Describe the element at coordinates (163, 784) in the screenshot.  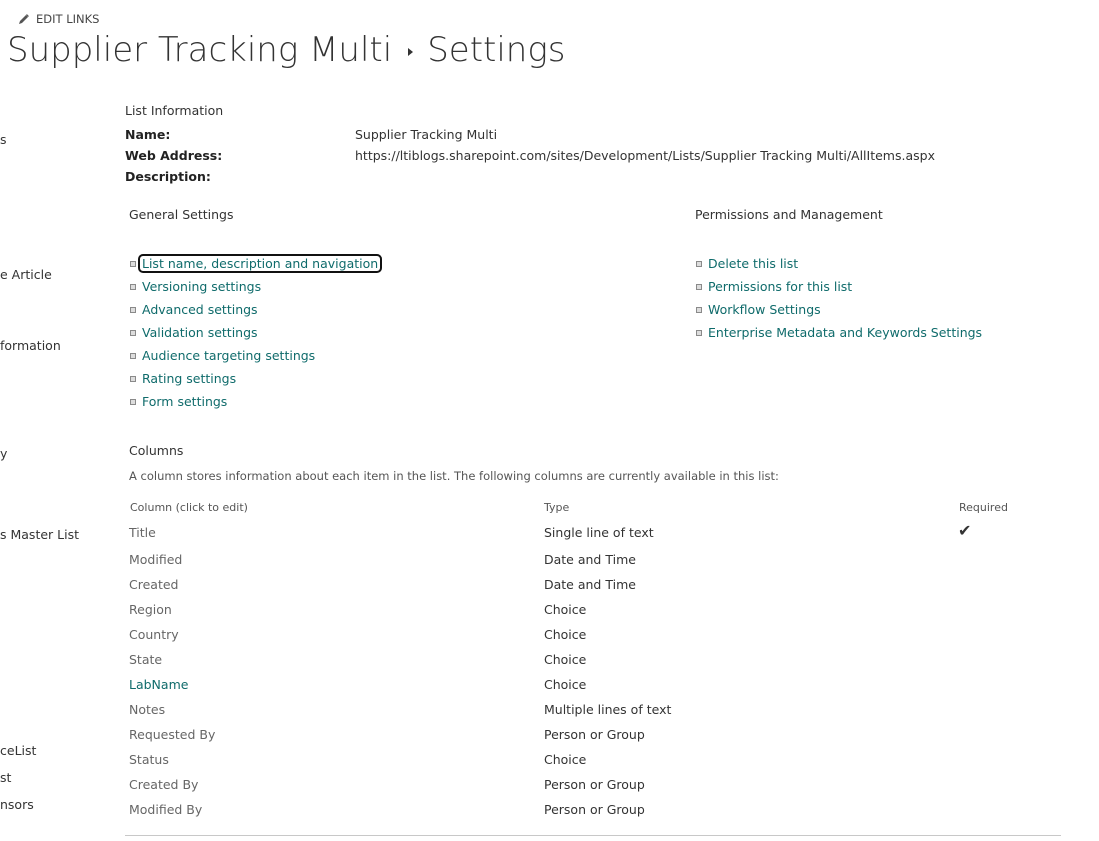
I see `column-name-created-by: Created By` at that location.